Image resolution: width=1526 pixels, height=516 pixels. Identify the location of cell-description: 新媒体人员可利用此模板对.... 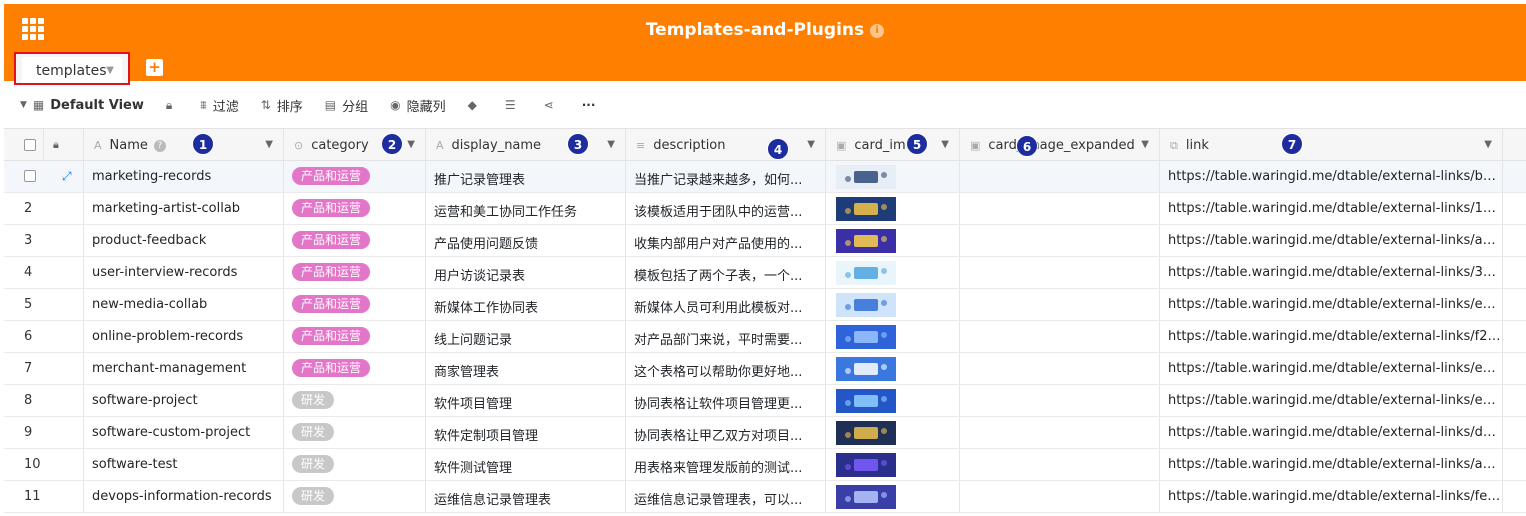
(726, 304).